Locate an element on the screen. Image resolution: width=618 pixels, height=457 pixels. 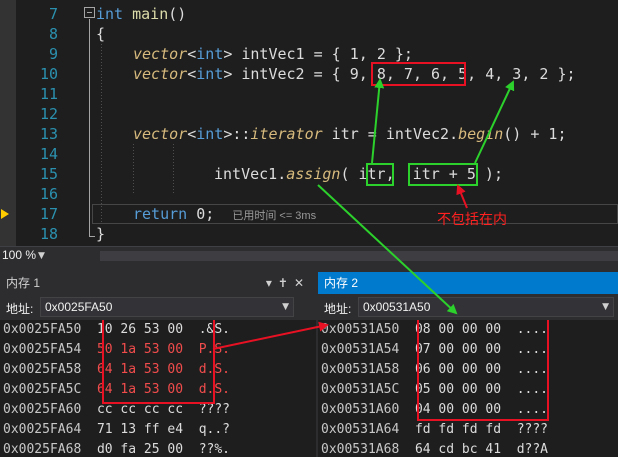
line-number: 10 is located at coordinates (48, 74).